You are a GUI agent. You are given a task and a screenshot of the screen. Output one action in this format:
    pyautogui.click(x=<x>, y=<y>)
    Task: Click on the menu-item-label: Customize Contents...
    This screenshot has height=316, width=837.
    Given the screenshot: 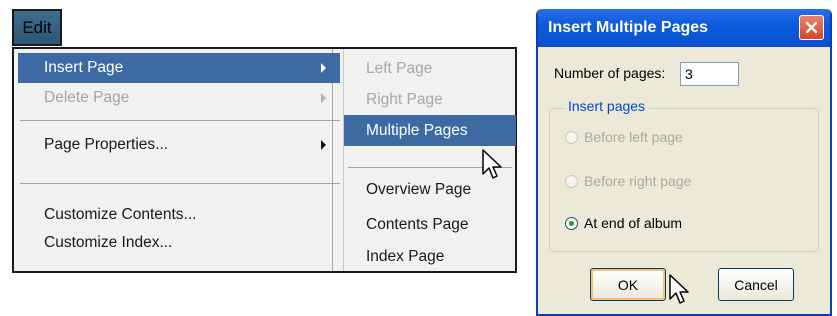 What is the action you would take?
    pyautogui.click(x=120, y=214)
    